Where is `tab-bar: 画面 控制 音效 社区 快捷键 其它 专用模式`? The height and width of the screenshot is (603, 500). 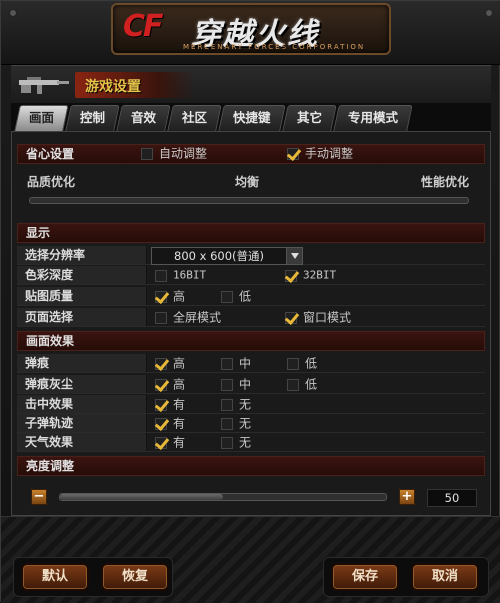
tab-bar: 画面 控制 音效 社区 快捷键 其它 专用模式 is located at coordinates (251, 117).